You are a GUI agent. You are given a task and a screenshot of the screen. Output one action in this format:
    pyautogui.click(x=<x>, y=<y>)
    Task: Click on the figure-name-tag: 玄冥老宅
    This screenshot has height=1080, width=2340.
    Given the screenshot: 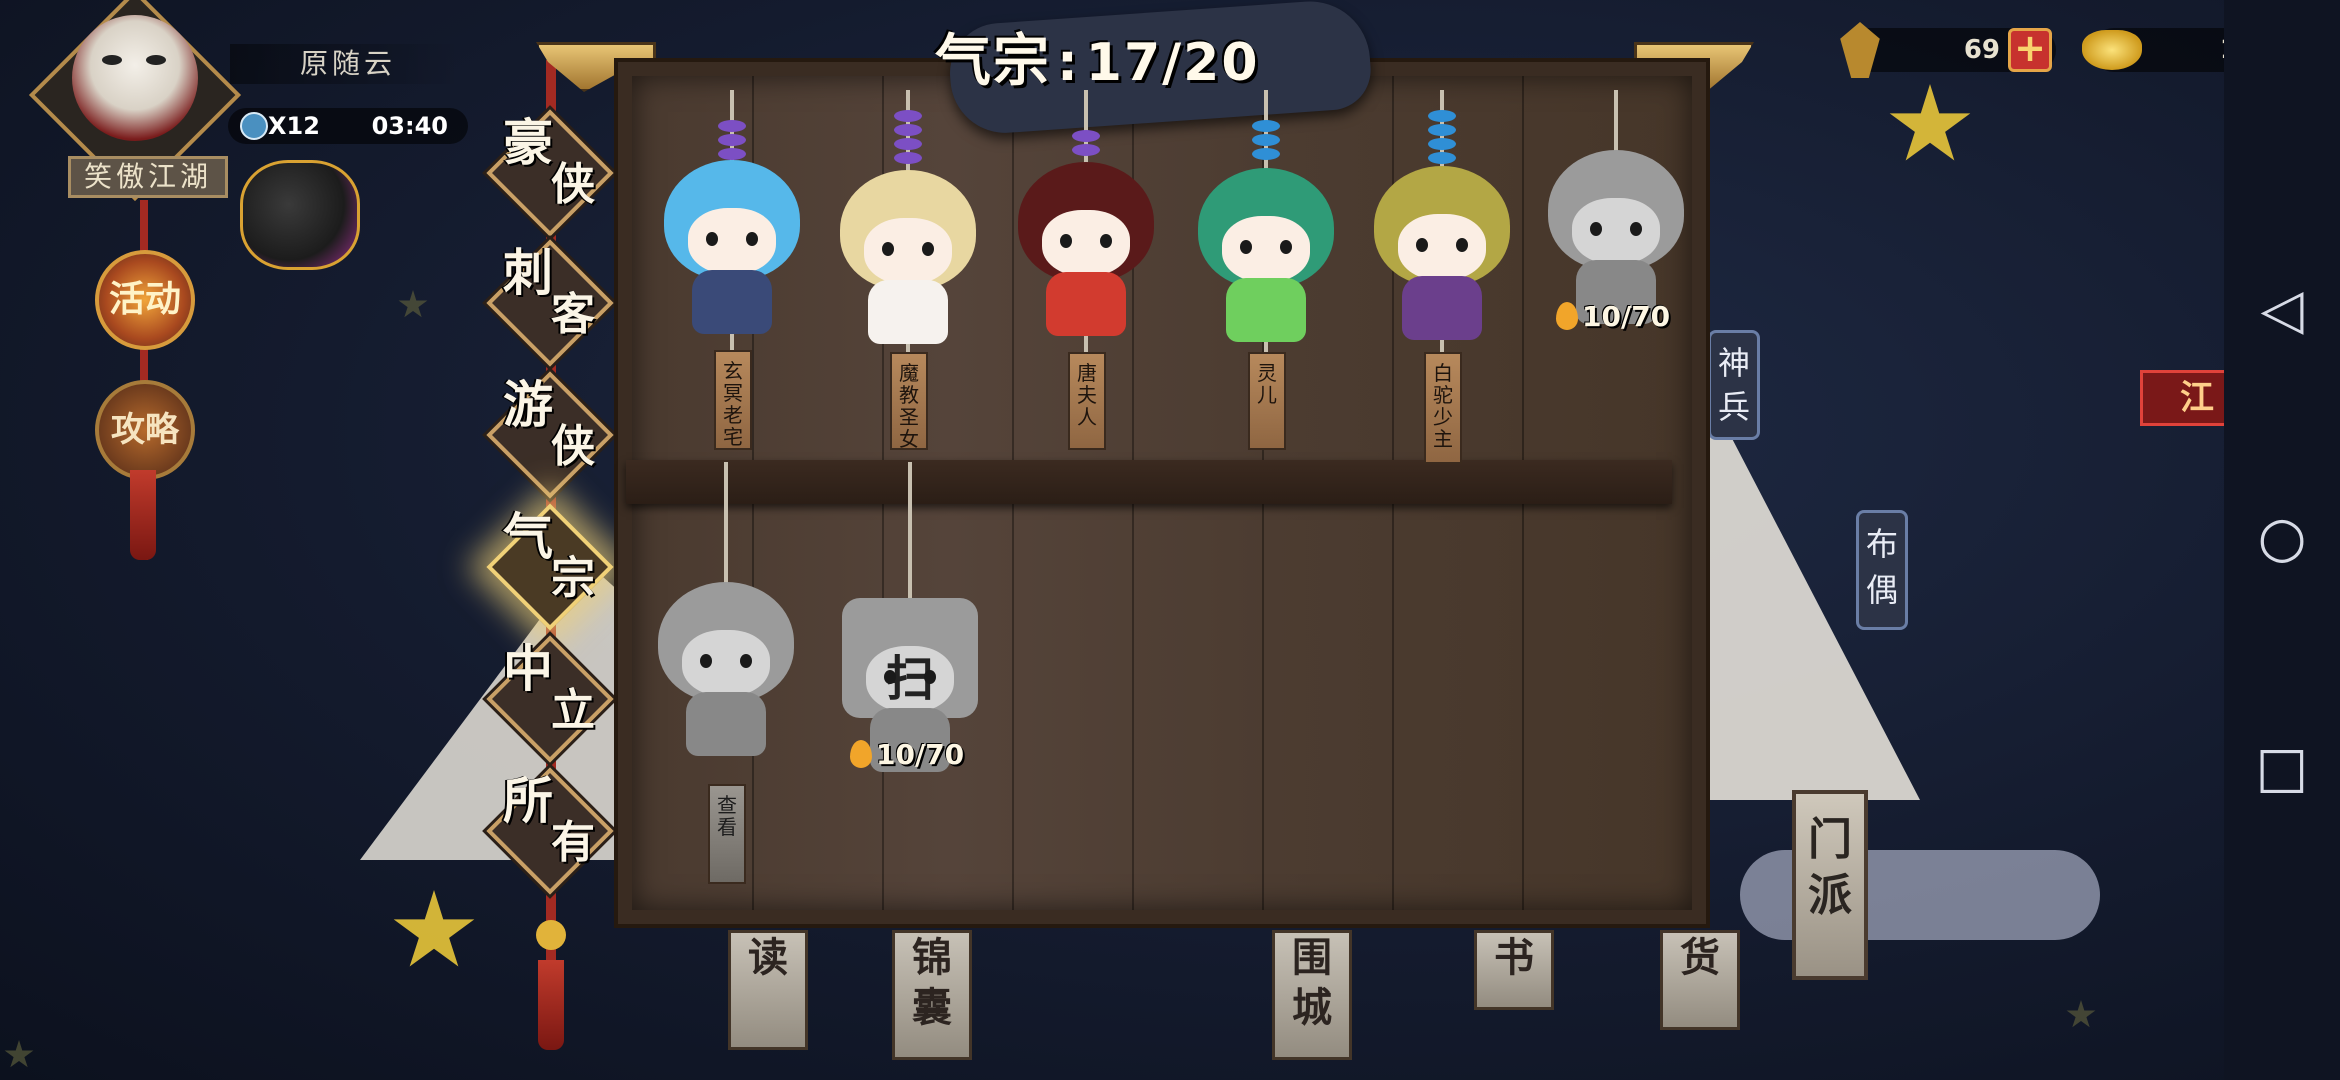 What is the action you would take?
    pyautogui.click(x=733, y=400)
    